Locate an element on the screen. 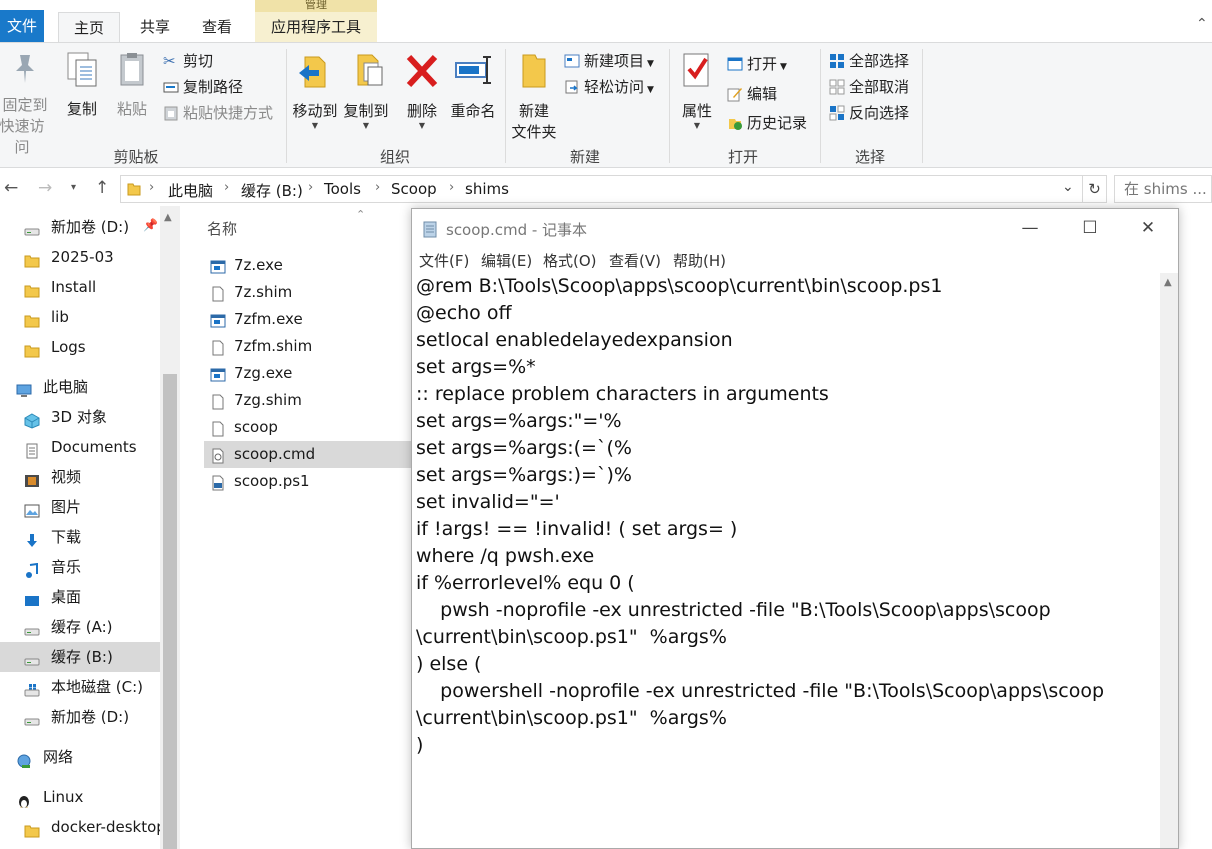 The height and width of the screenshot is (849, 1212). move-to-button: 移动到 ▼ is located at coordinates (315, 90).